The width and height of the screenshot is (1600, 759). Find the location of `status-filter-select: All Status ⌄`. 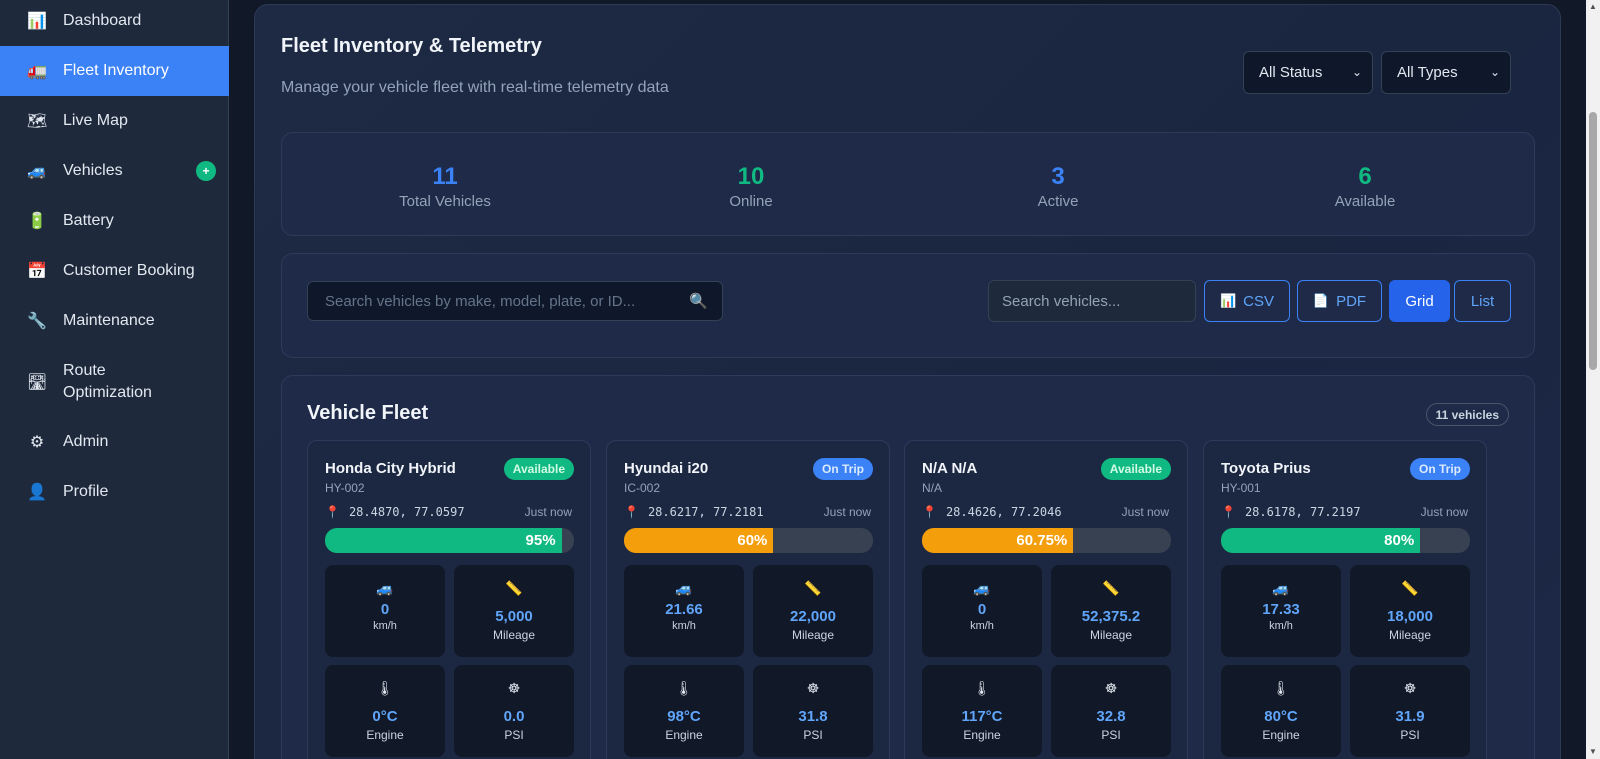

status-filter-select: All Status ⌄ is located at coordinates (1308, 72).